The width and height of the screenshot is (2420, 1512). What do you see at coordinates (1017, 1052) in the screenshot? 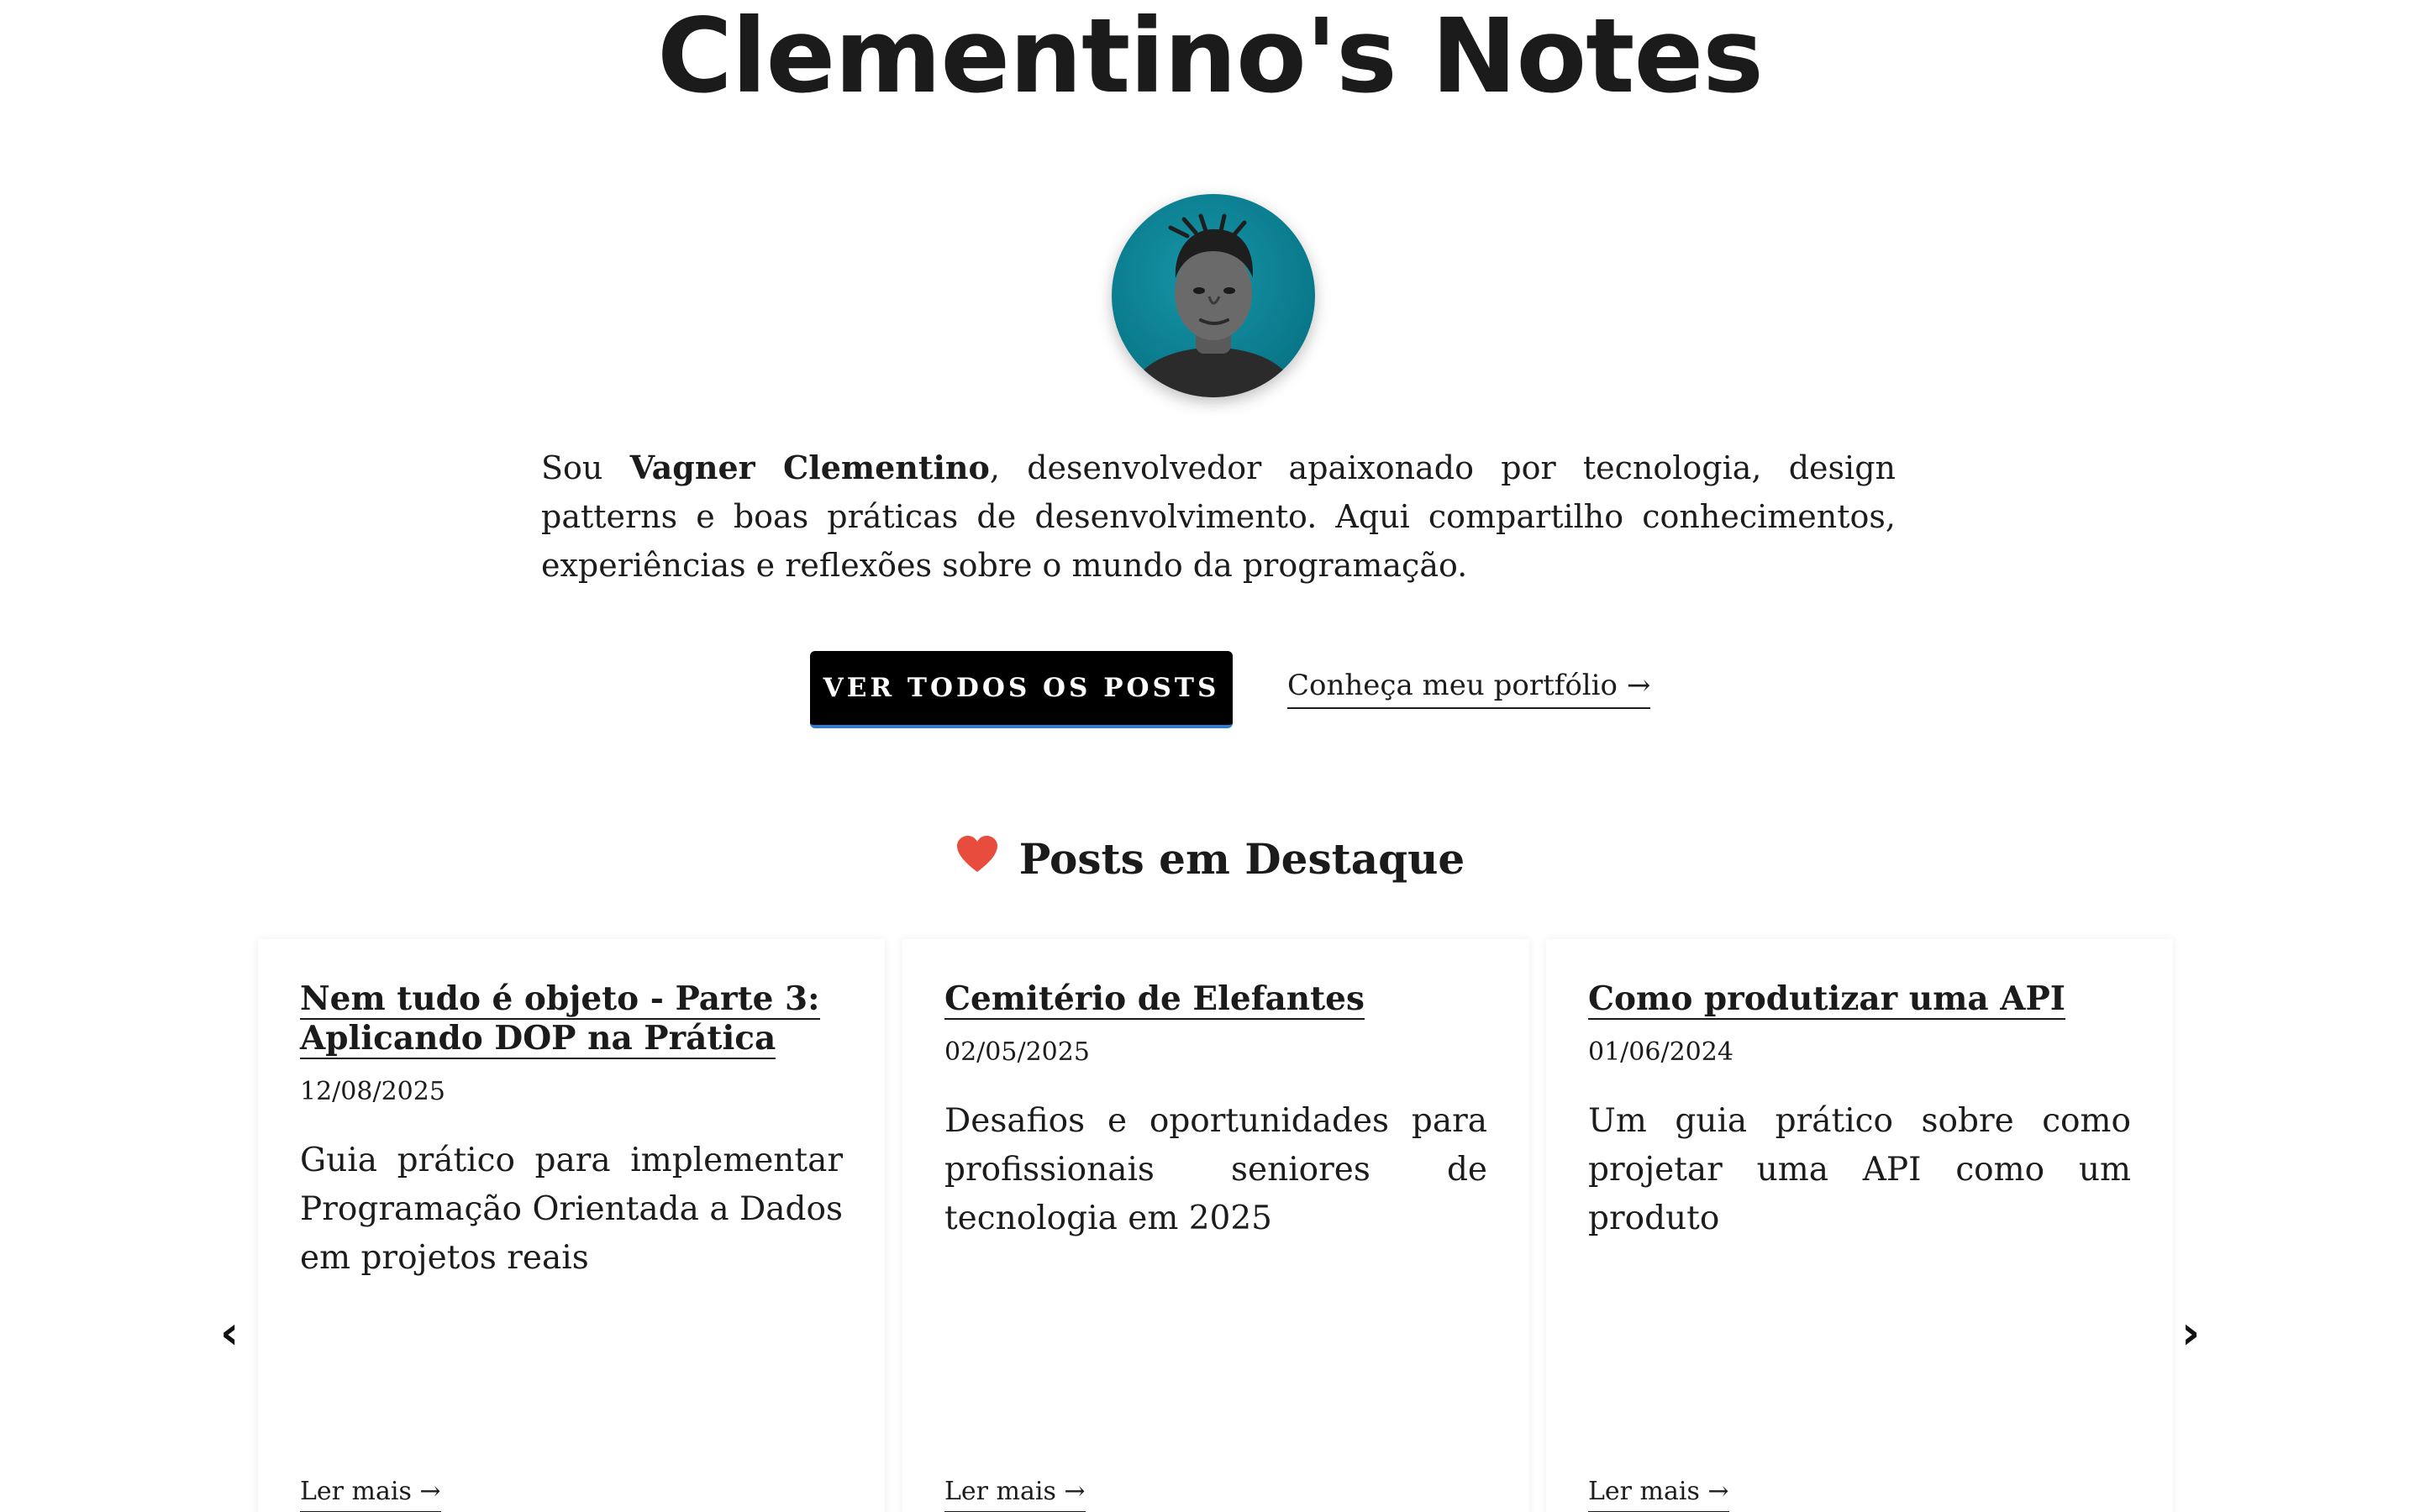
I see `post-date: 02/05/2025` at bounding box center [1017, 1052].